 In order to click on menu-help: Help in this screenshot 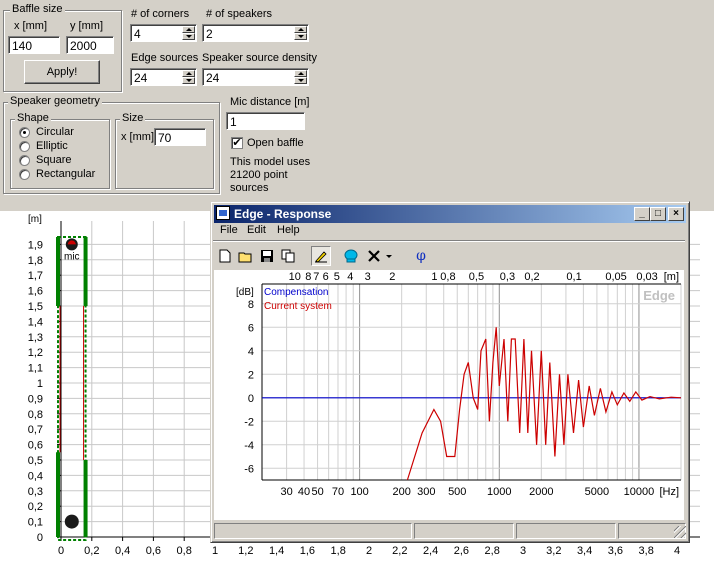, I will do `click(288, 230)`.